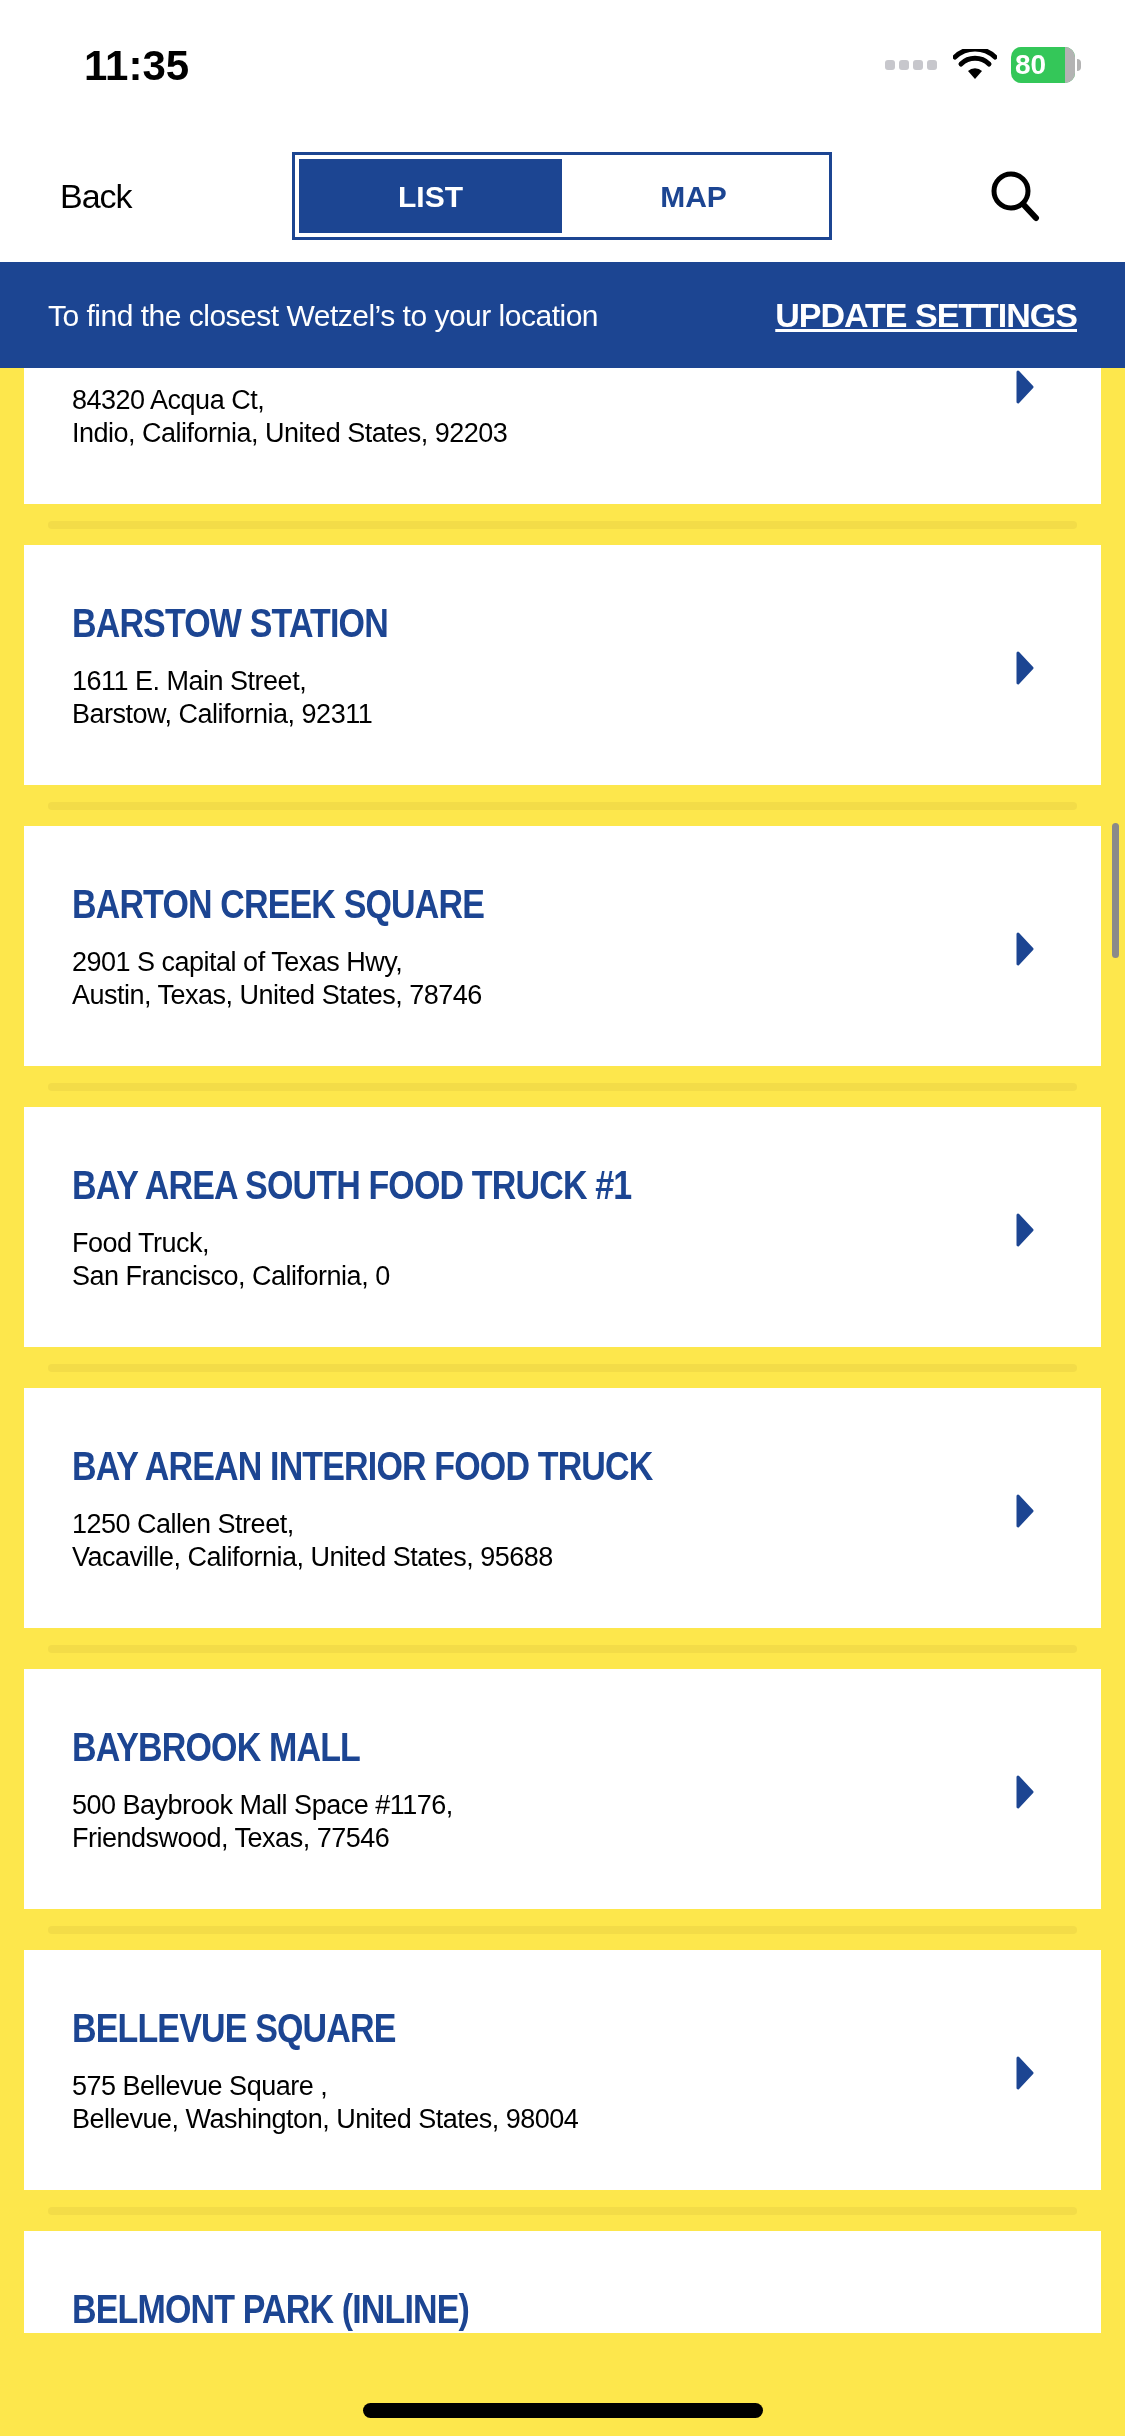 The width and height of the screenshot is (1125, 2436). Describe the element at coordinates (223, 698) in the screenshot. I see `store-address: 1611 E. Main Street, Barstow, California, 92311` at that location.